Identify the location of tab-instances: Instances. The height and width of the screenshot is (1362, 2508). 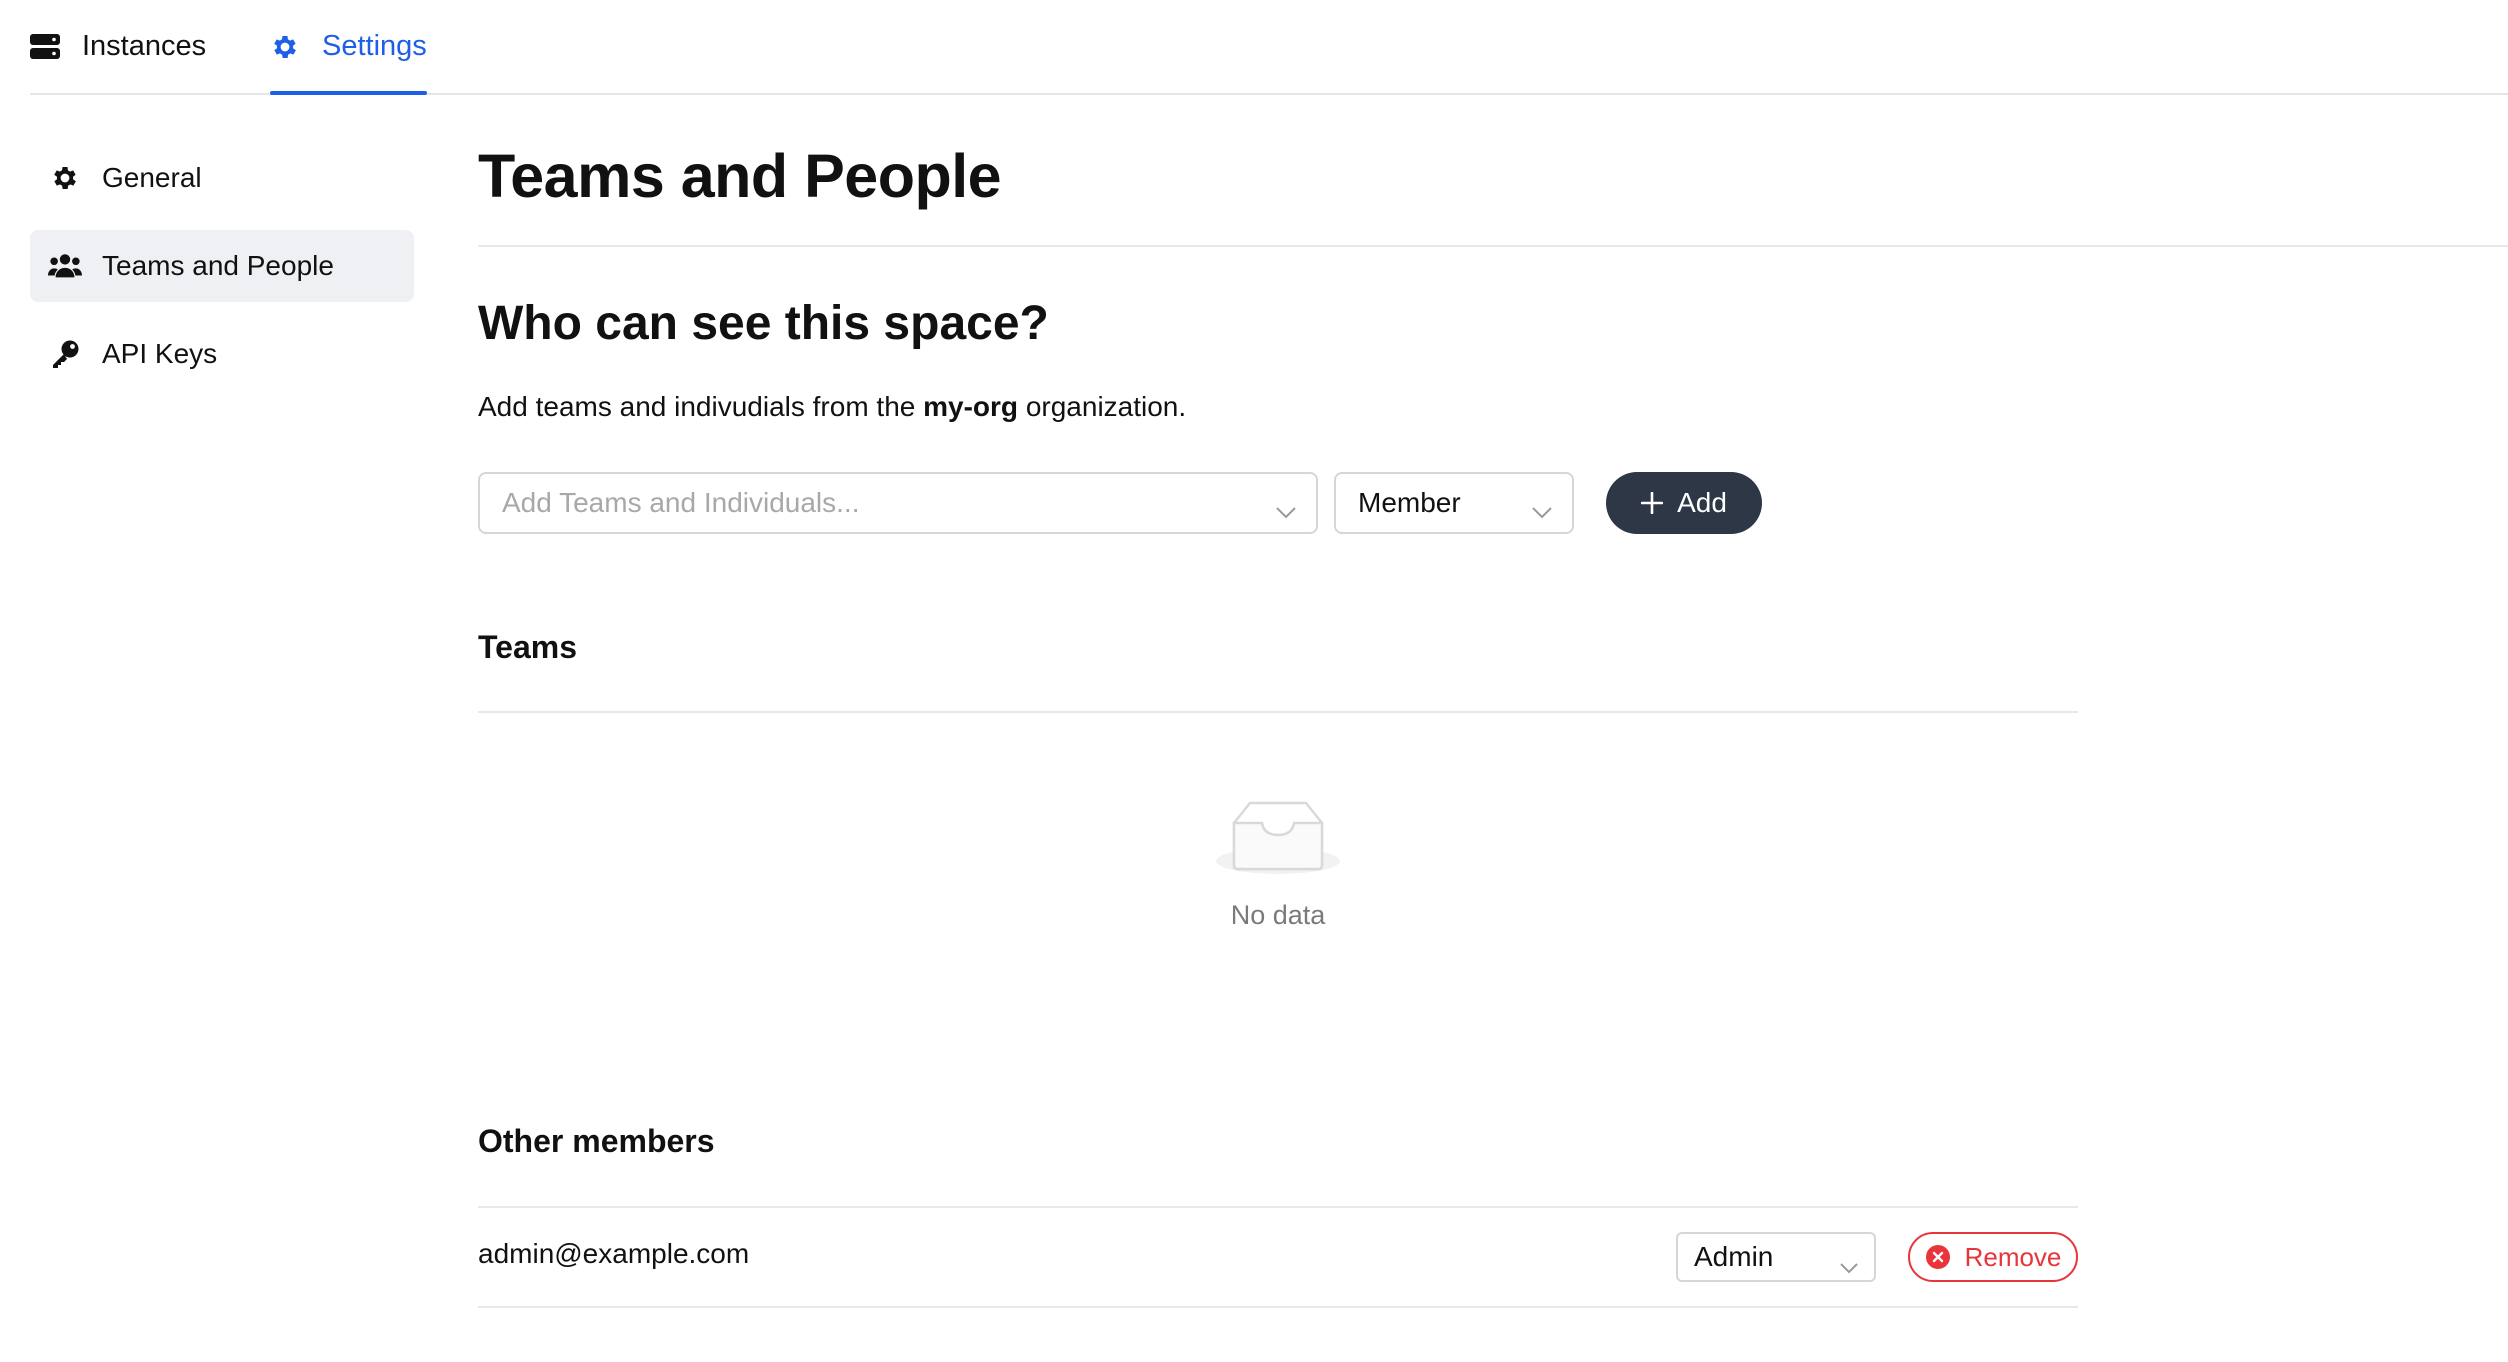
(118, 46).